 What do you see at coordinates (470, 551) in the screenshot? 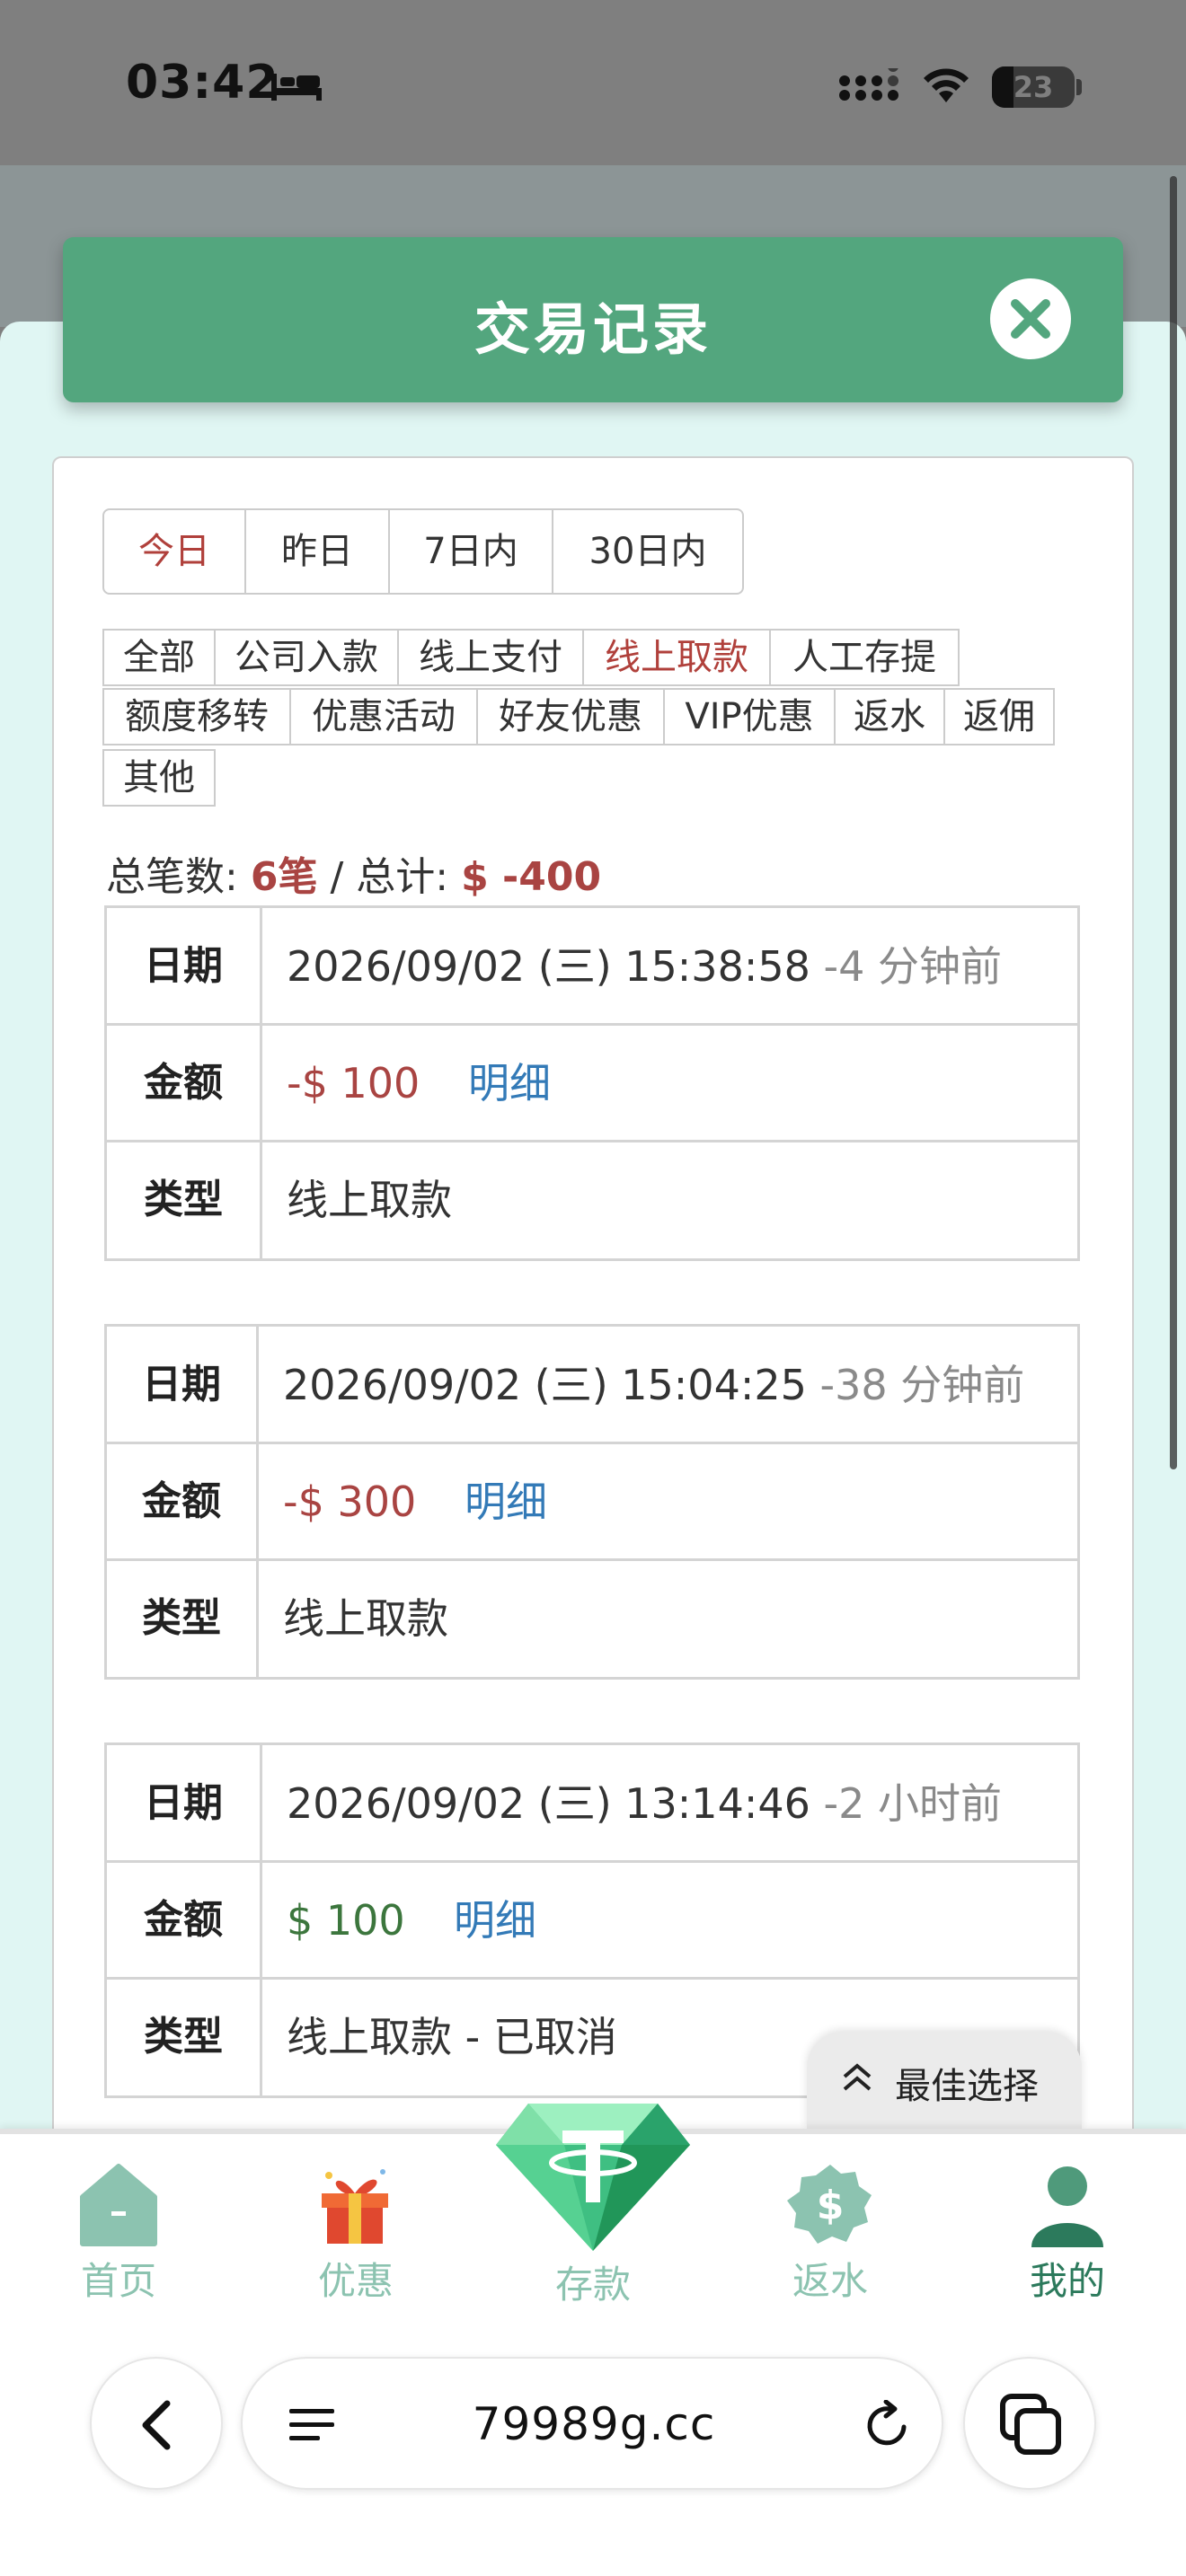
I see `tab-7-days: 7日内` at bounding box center [470, 551].